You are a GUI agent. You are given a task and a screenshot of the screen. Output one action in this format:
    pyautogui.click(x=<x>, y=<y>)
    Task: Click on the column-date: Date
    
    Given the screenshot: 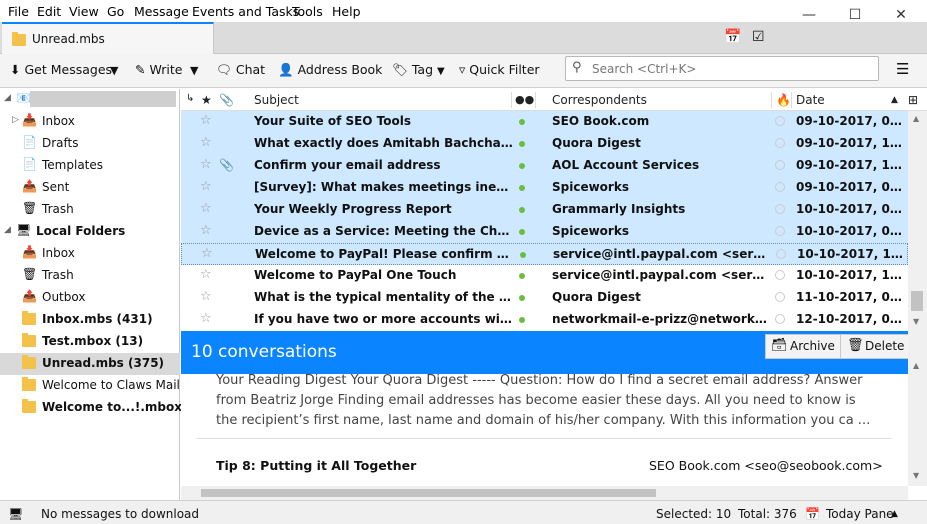 What is the action you would take?
    pyautogui.click(x=810, y=100)
    